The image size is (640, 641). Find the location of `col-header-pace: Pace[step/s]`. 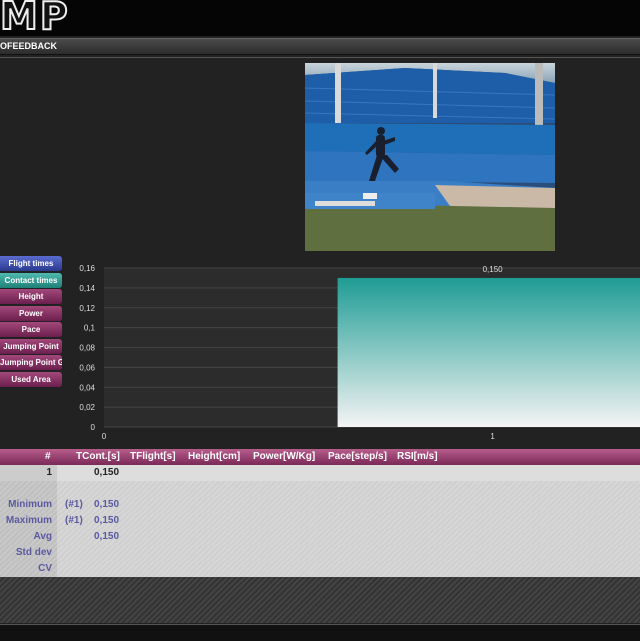

col-header-pace: Pace[step/s] is located at coordinates (357, 456).